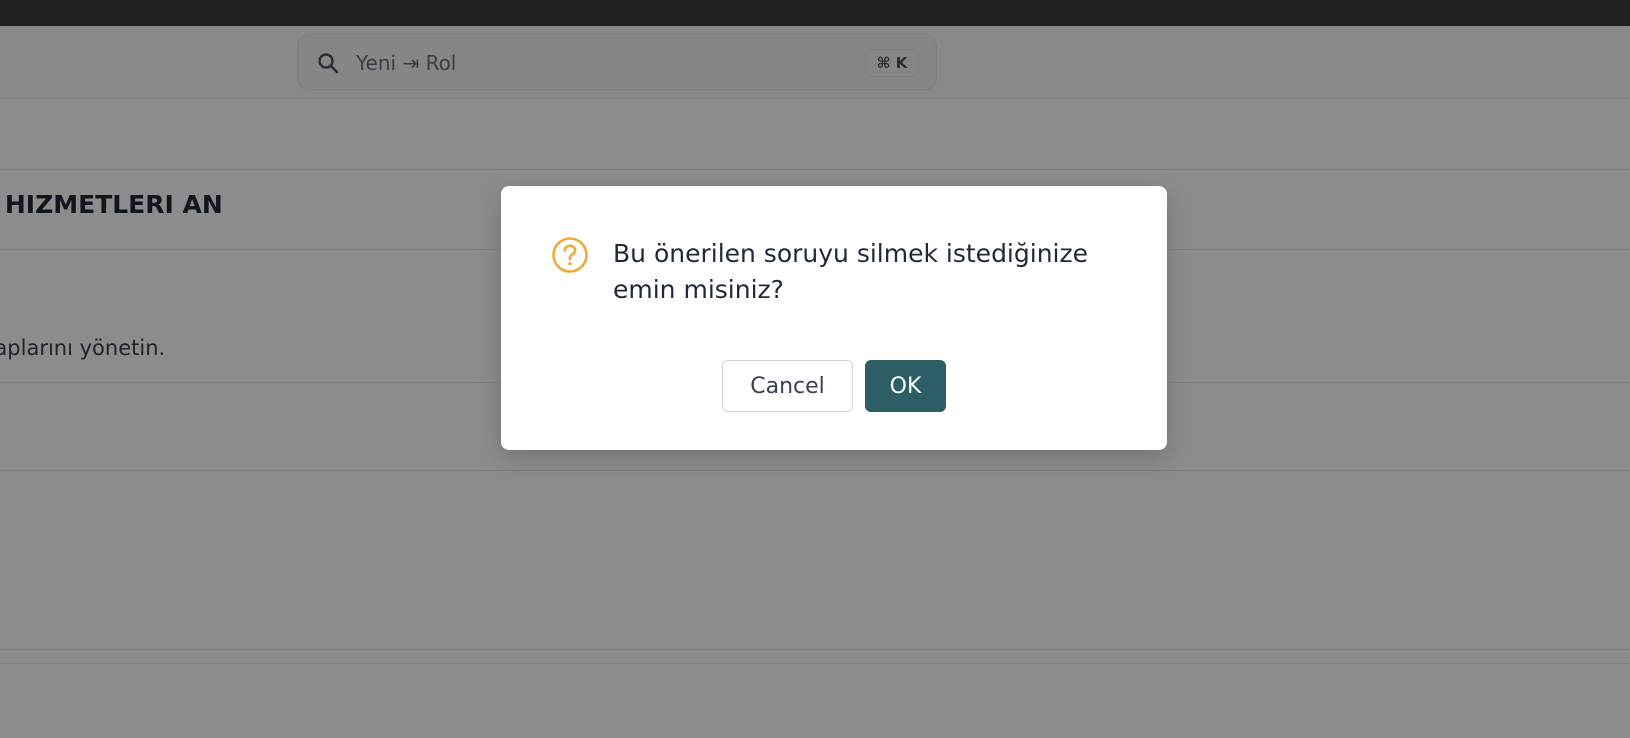 This screenshot has height=738, width=1630. I want to click on cancel-button: Cancel, so click(787, 386).